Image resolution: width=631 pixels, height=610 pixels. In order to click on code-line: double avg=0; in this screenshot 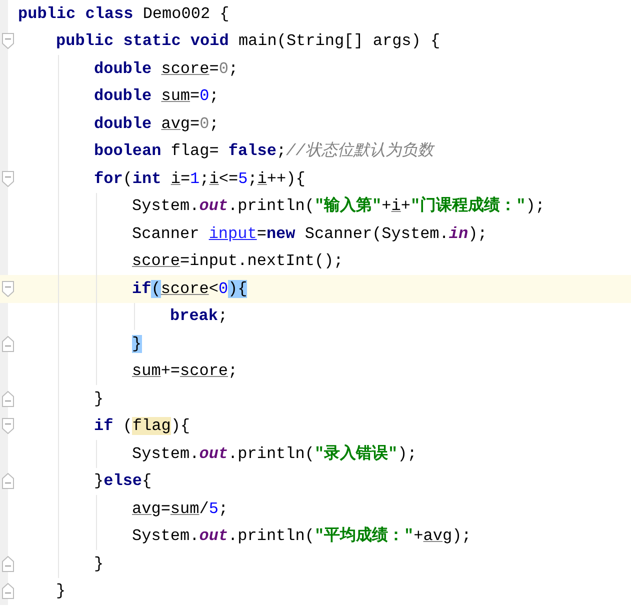, I will do `click(156, 124)`.